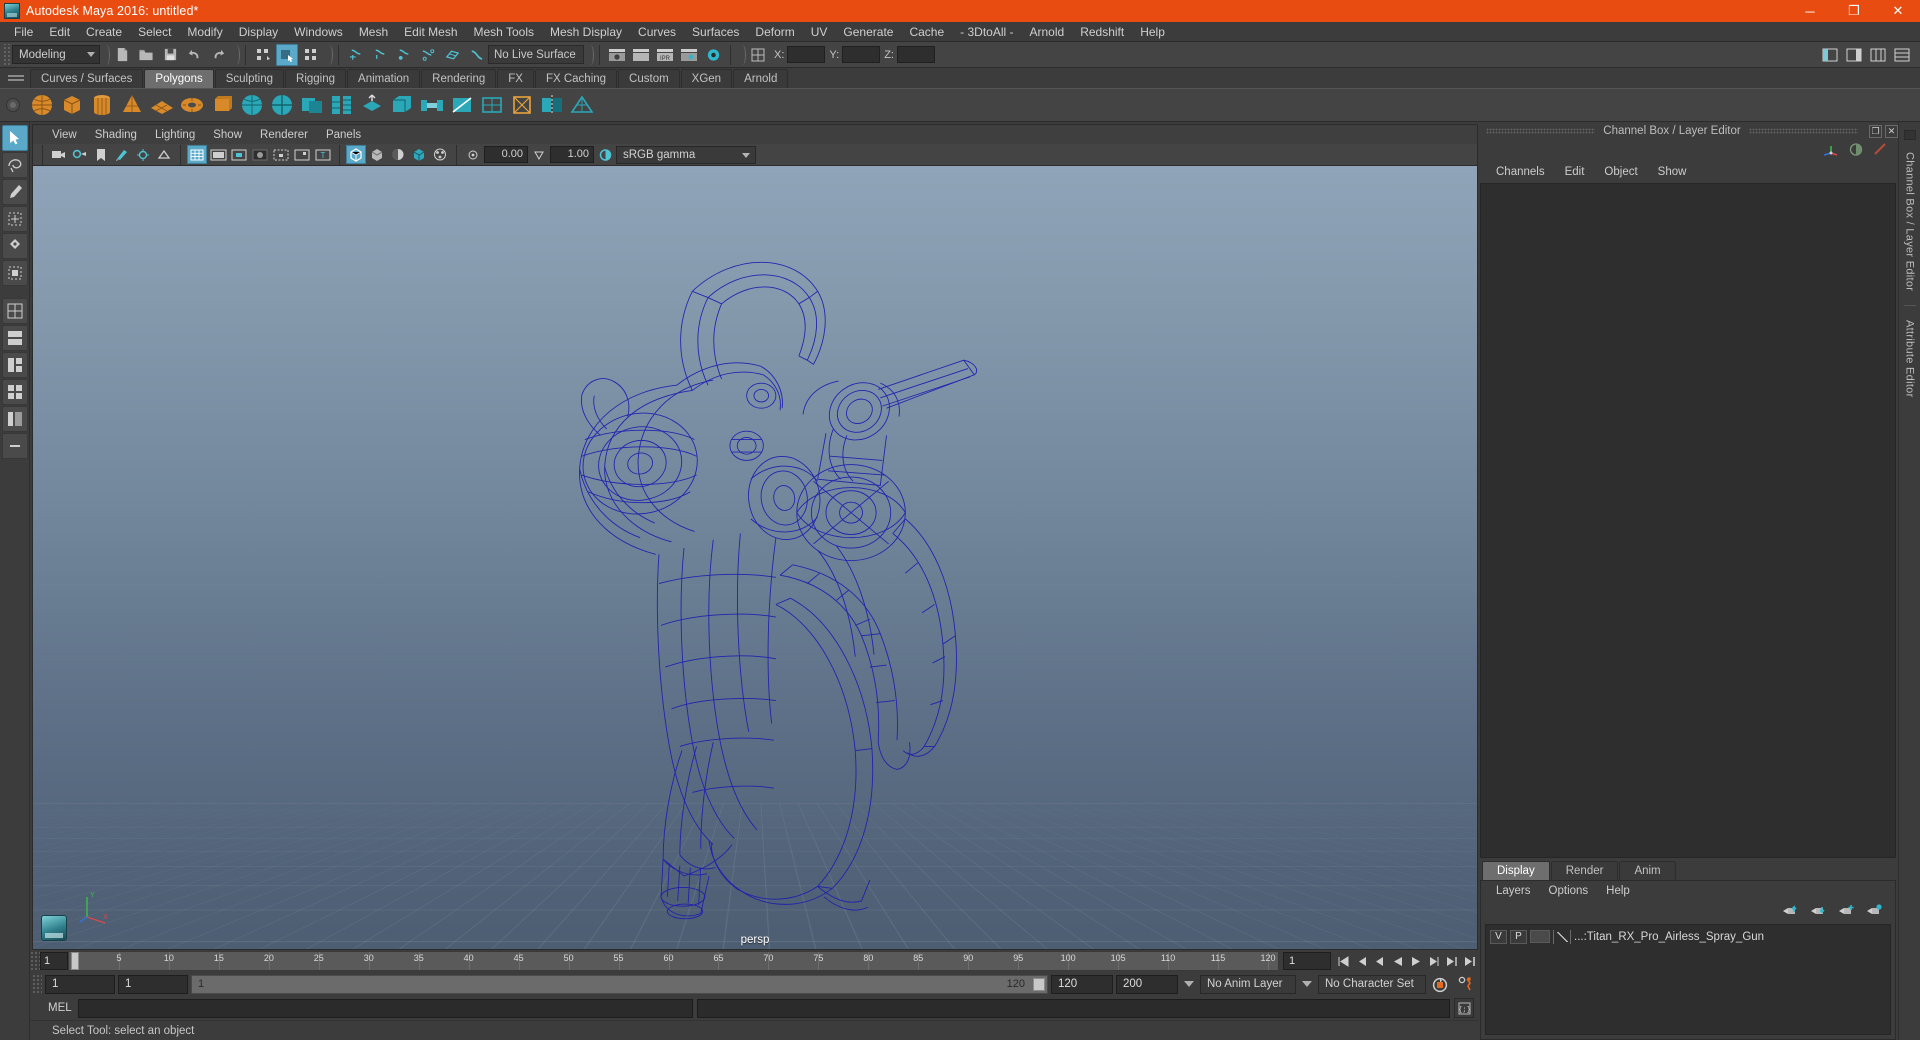 Image resolution: width=1920 pixels, height=1040 pixels. I want to click on shelf-tab-custom: Custom, so click(649, 78).